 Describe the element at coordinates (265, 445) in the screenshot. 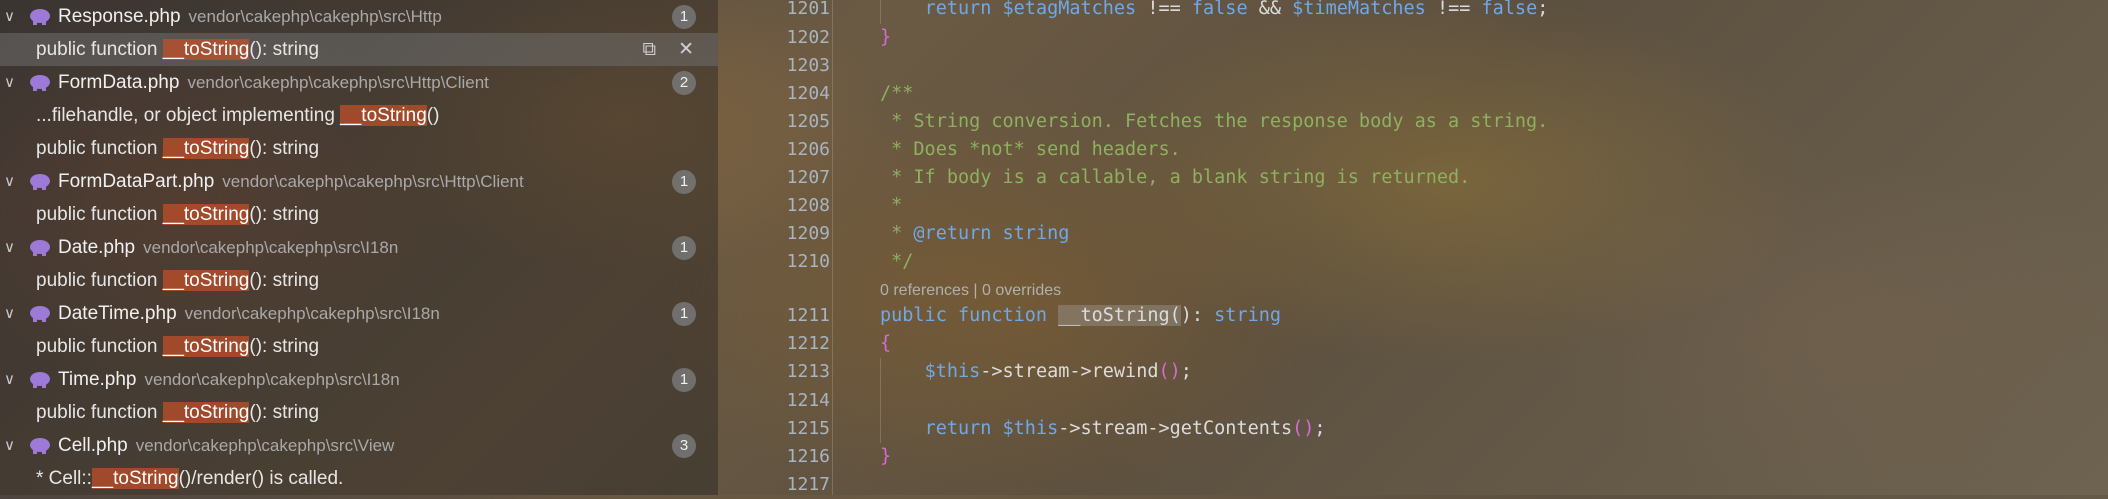

I see `file-path: vendor\cakephp\cakephp\src\View` at that location.